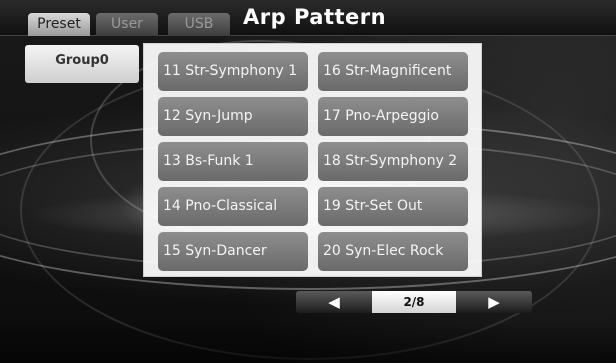 The width and height of the screenshot is (616, 363). Describe the element at coordinates (233, 71) in the screenshot. I see `pattern-item-11: 11 Str-Symphony 1` at that location.